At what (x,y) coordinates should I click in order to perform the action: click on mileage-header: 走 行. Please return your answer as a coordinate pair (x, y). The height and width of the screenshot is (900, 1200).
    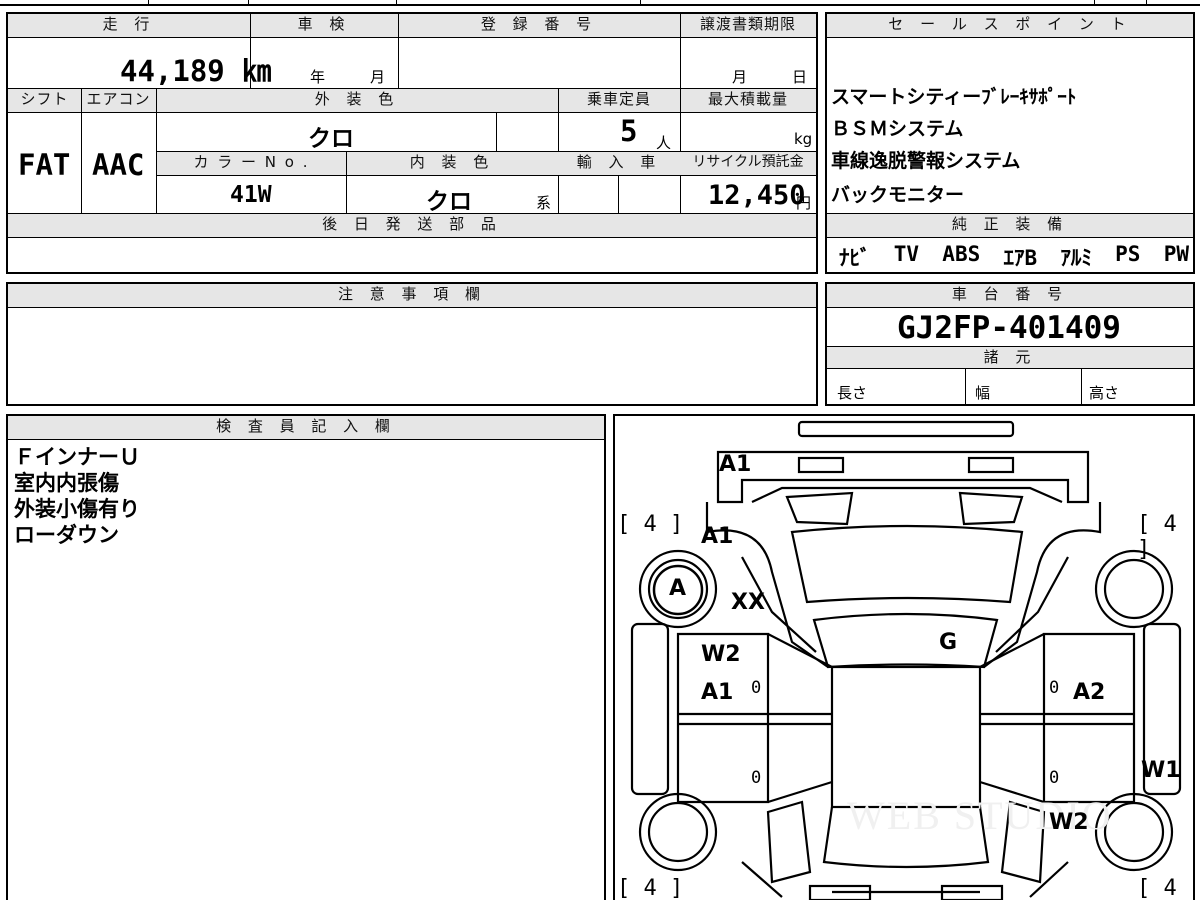
    Looking at the image, I should click on (129, 26).